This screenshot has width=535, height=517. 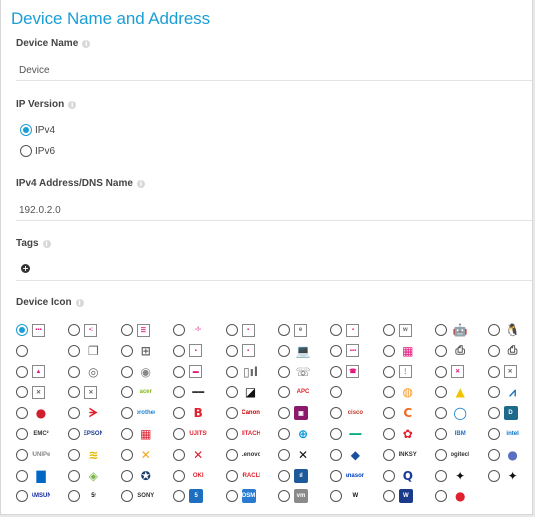 I want to click on device-icon-option: SAMSUNG, so click(x=33, y=496).